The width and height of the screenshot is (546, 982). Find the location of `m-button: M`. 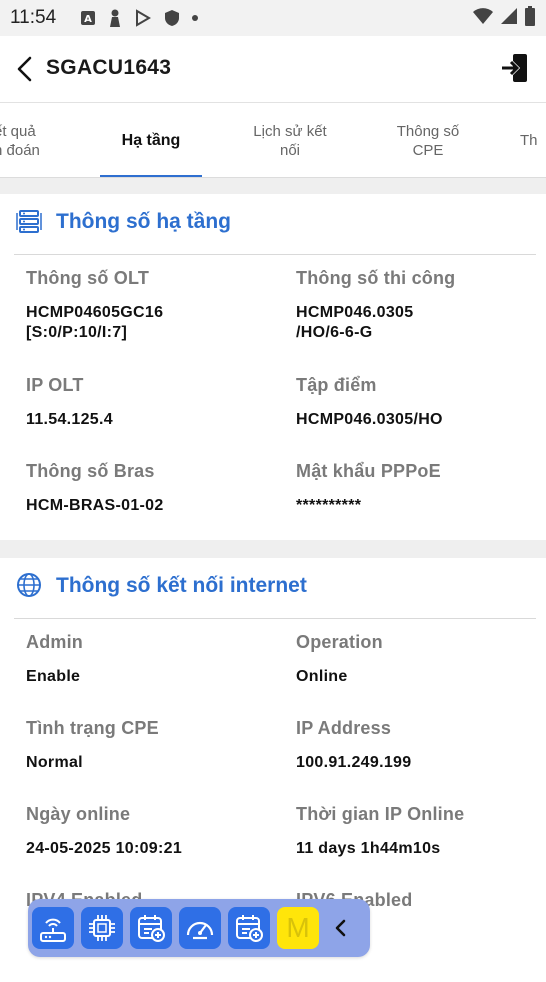

m-button: M is located at coordinates (298, 928).